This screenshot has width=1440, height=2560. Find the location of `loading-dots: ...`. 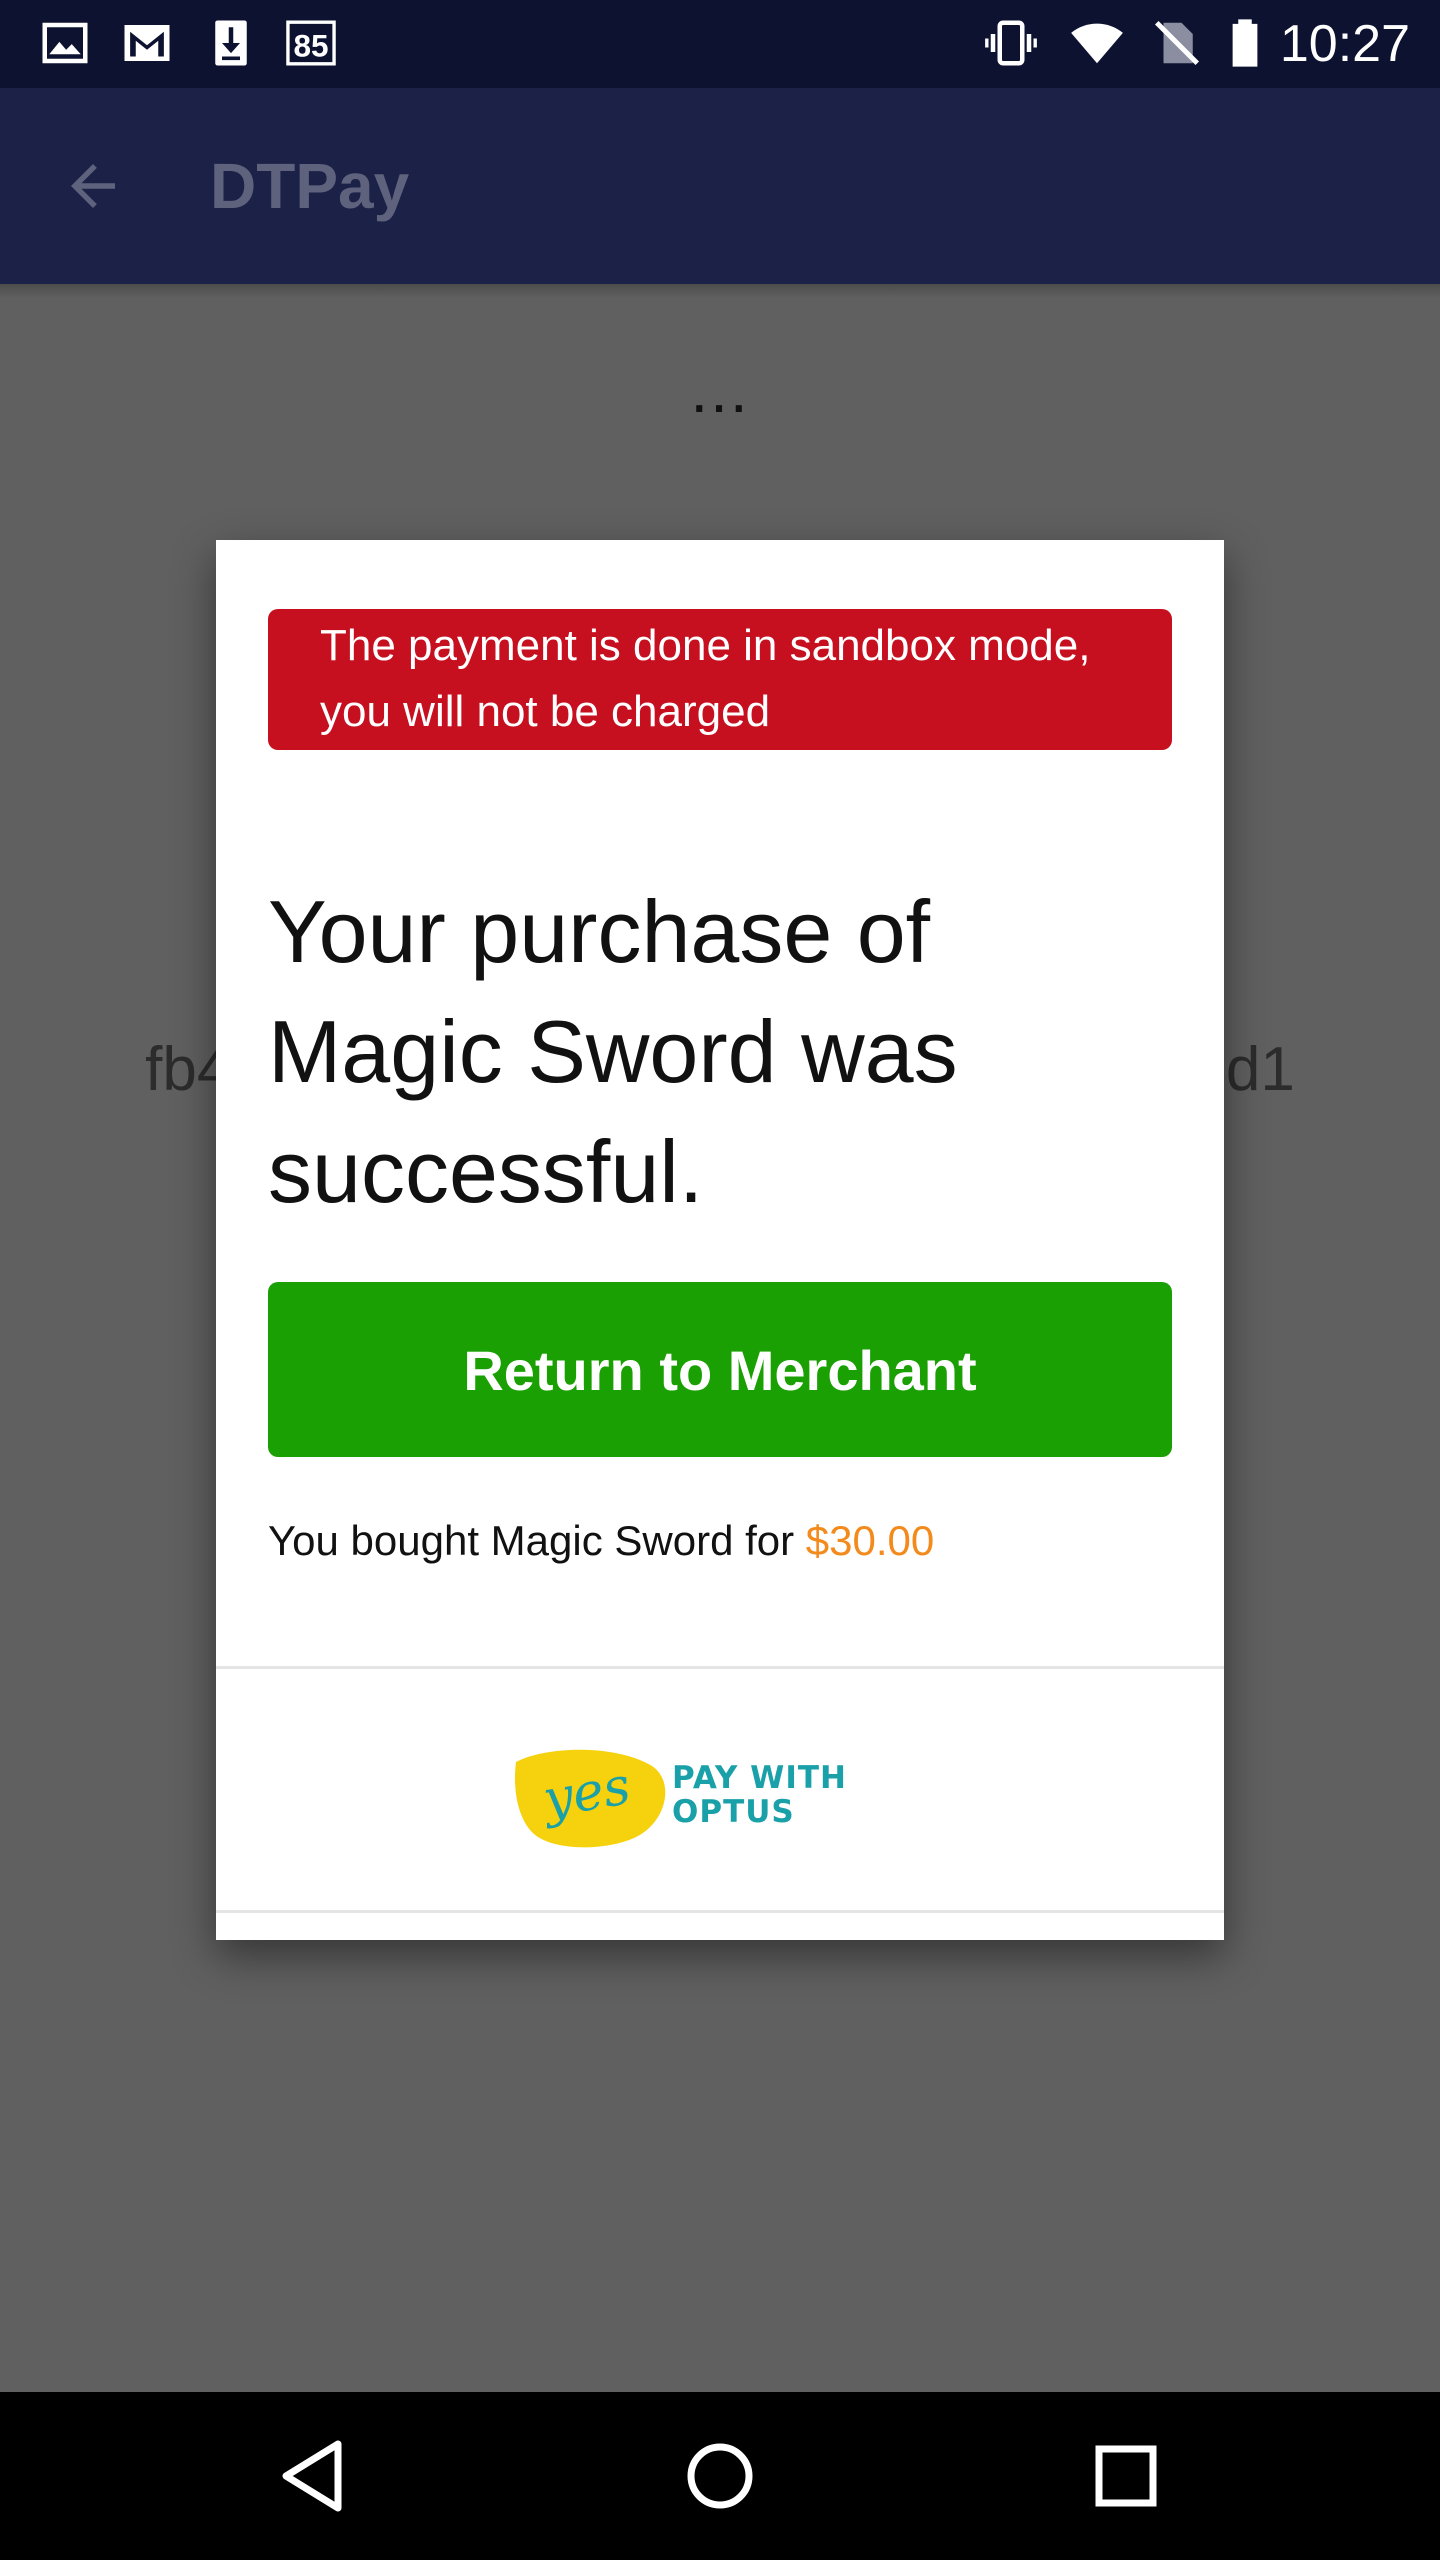

loading-dots: ... is located at coordinates (720, 390).